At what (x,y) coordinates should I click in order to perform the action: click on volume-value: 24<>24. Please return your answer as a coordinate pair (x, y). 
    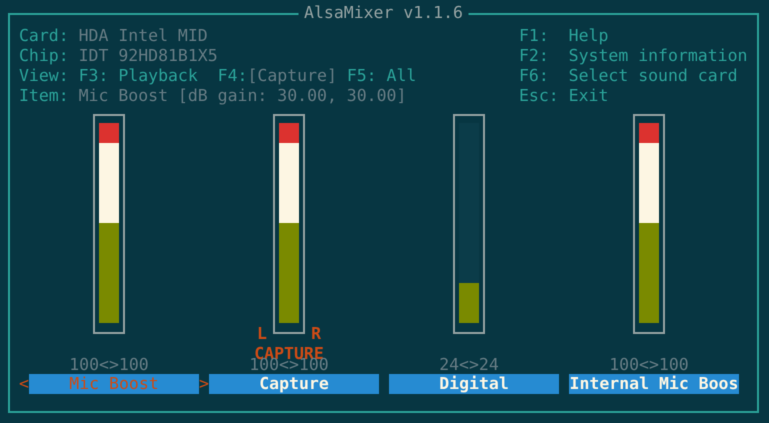
    Looking at the image, I should click on (469, 364).